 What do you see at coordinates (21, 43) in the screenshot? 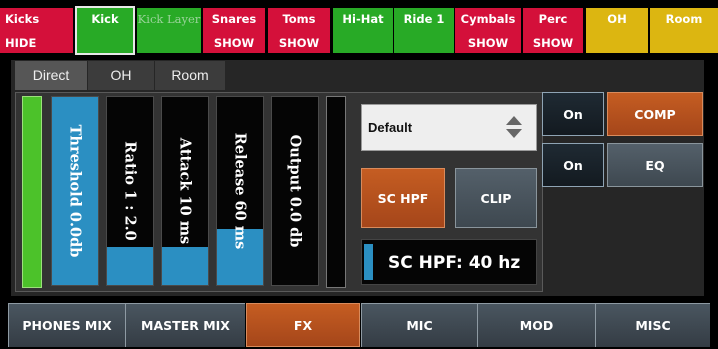
I see `channel-state: HIDE` at bounding box center [21, 43].